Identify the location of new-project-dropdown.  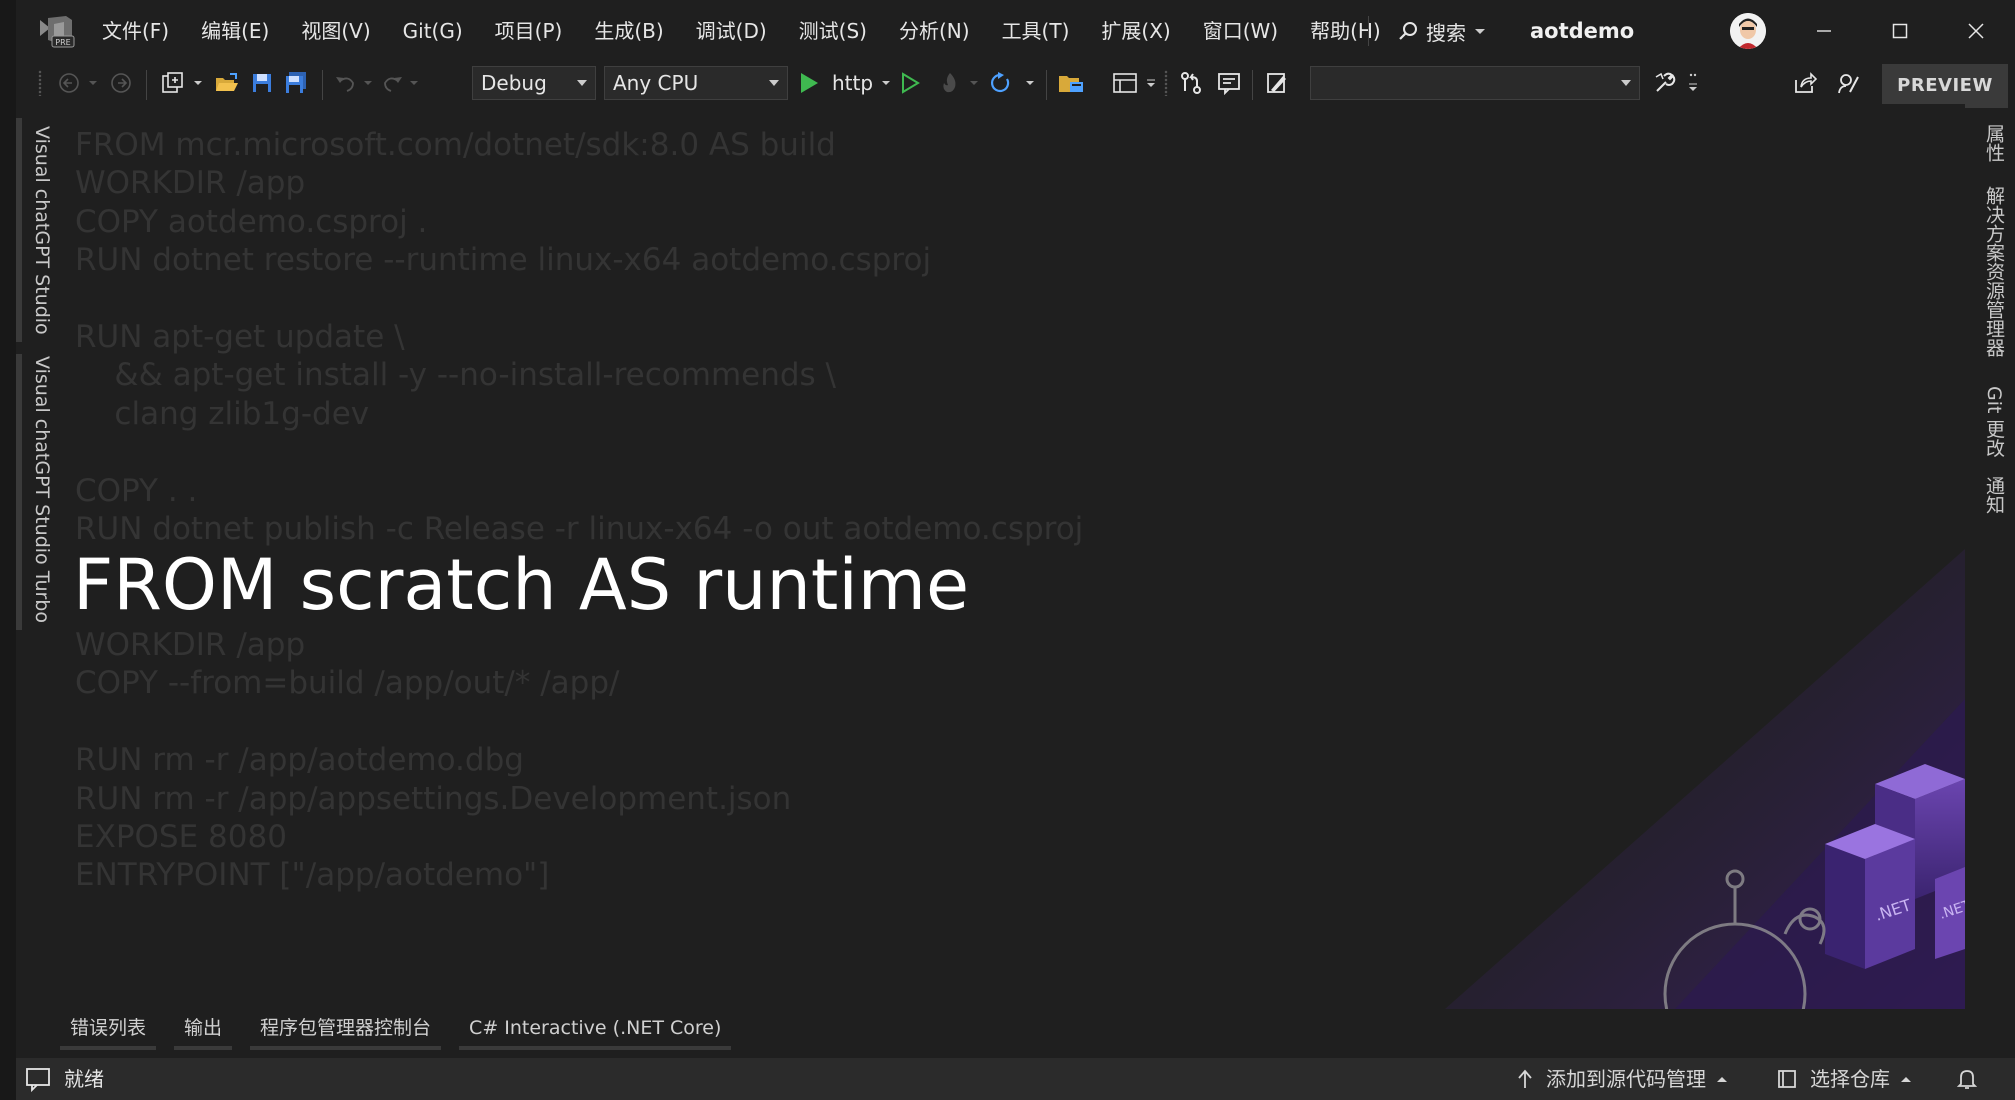
(198, 83).